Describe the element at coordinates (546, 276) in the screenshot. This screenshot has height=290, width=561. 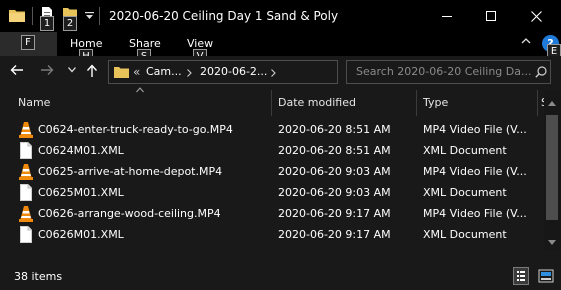
I see `large-icons-view-icon` at that location.